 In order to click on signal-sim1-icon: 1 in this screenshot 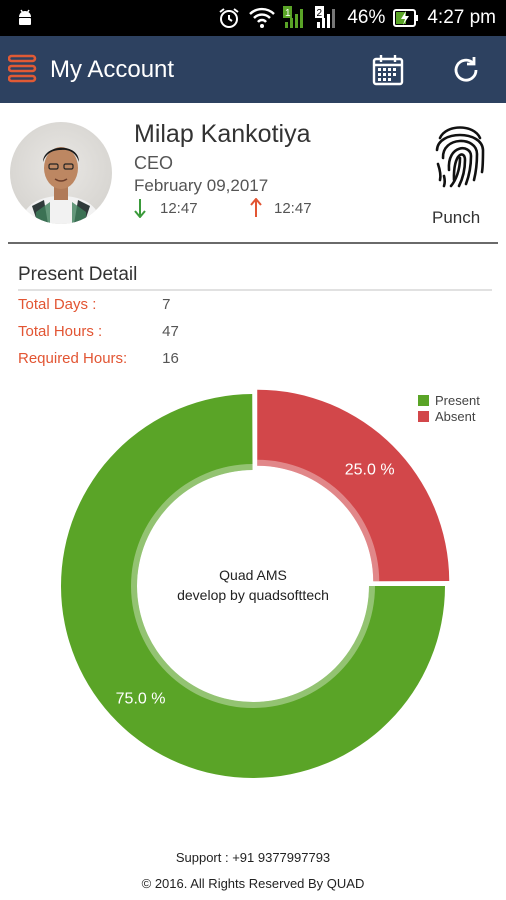, I will do `click(293, 17)`.